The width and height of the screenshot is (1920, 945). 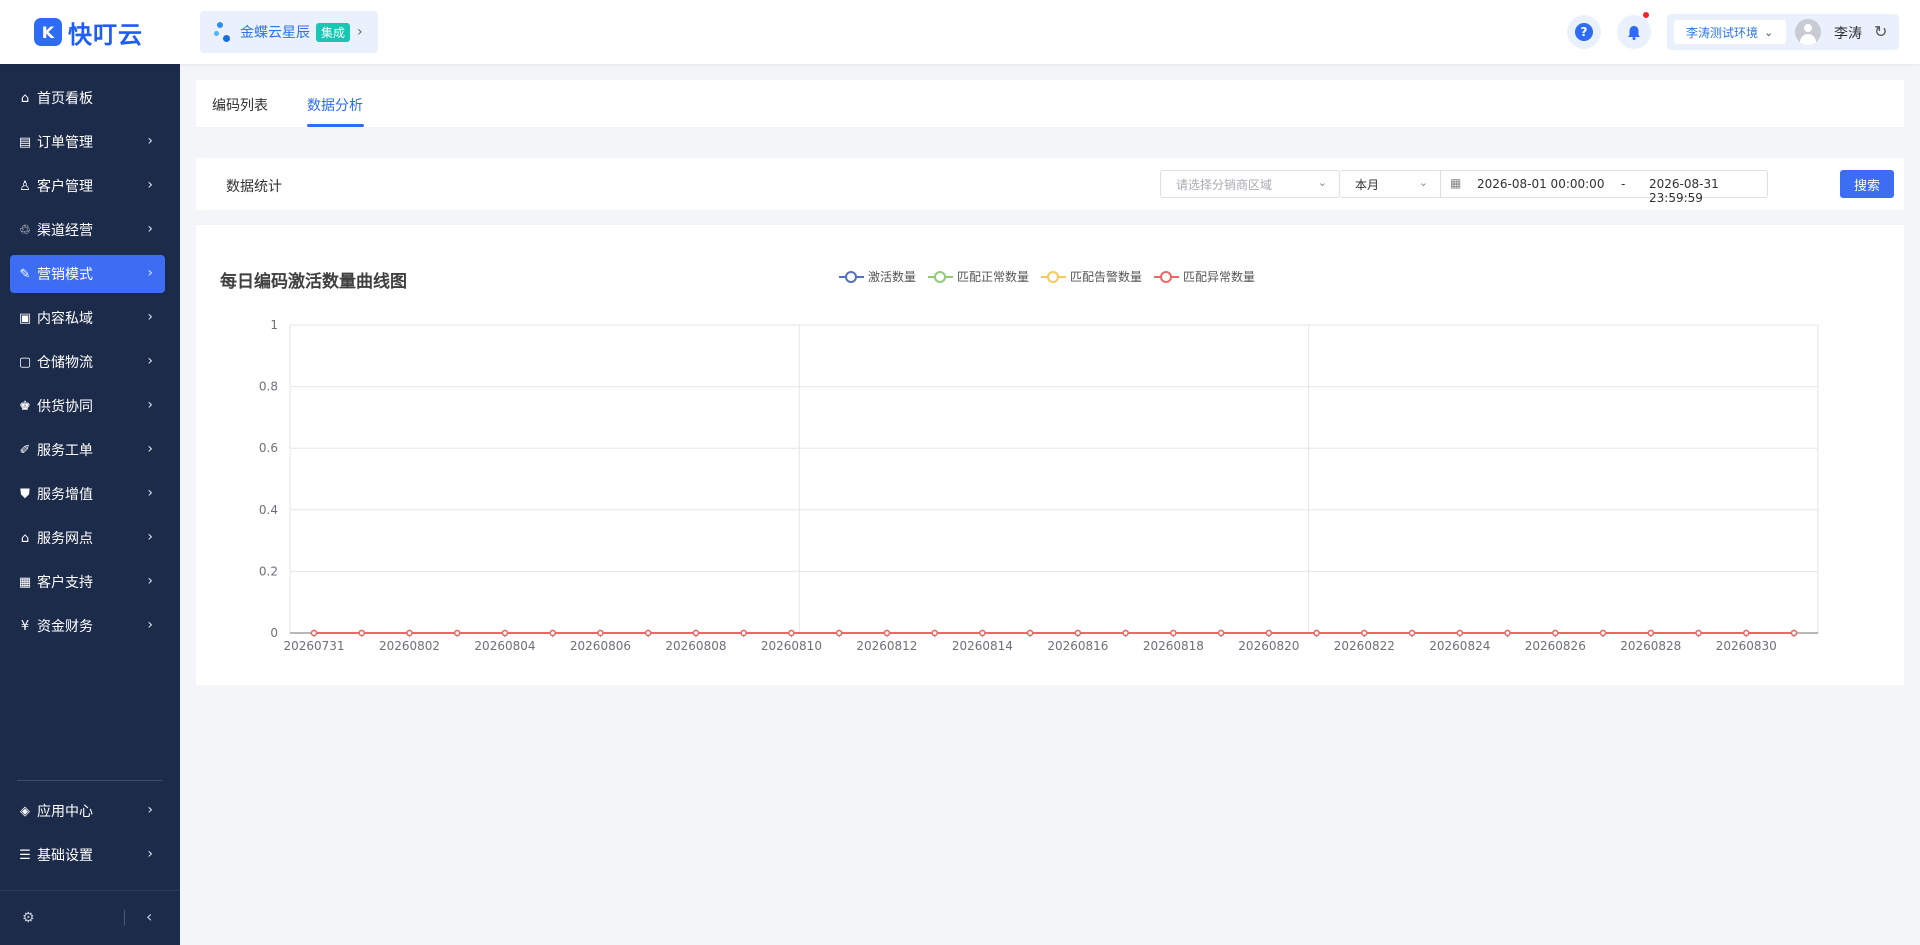 What do you see at coordinates (25, 142) in the screenshot?
I see `sidebar-item-icon: ▤` at bounding box center [25, 142].